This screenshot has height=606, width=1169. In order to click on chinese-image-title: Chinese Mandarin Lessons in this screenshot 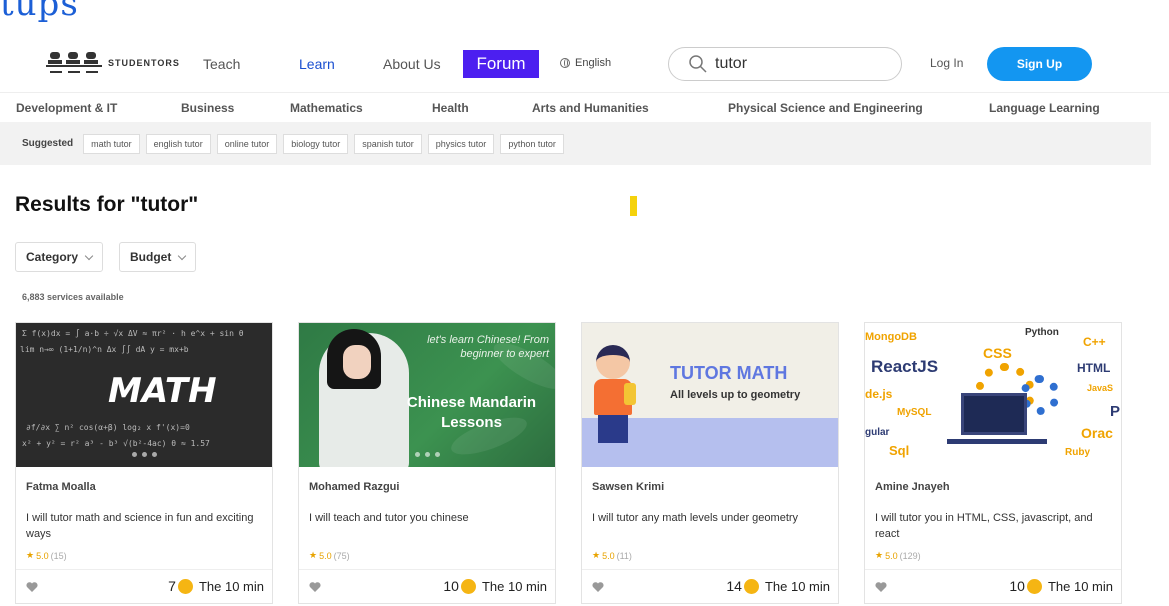, I will do `click(471, 412)`.